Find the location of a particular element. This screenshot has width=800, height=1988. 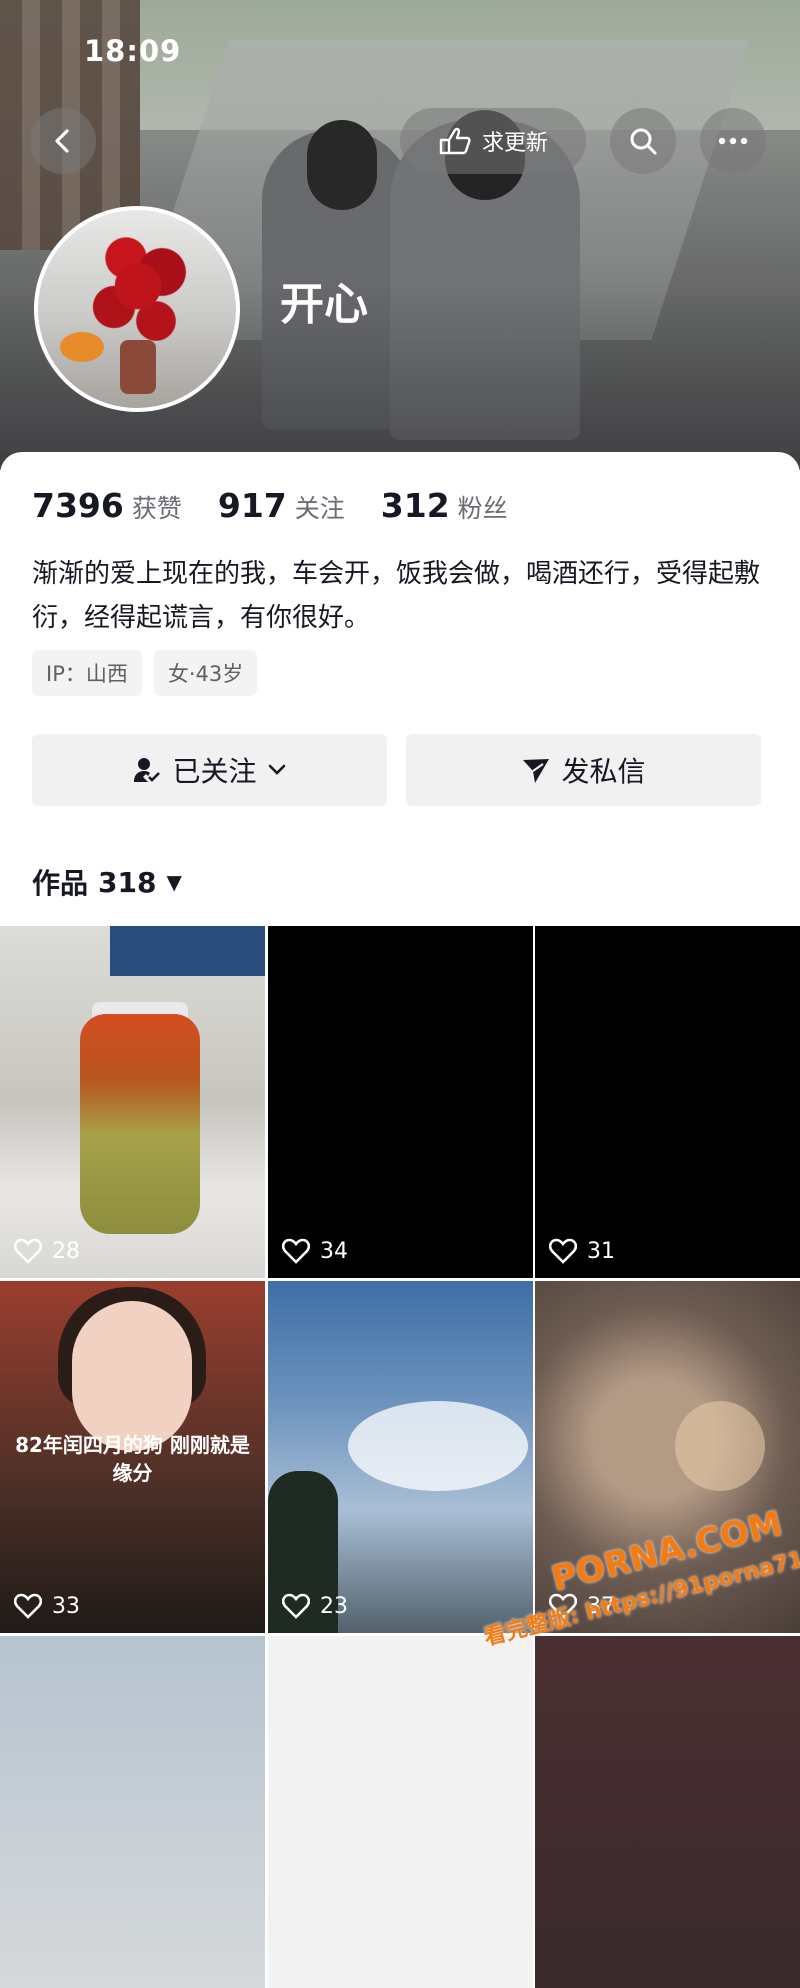

more-icon is located at coordinates (733, 141).